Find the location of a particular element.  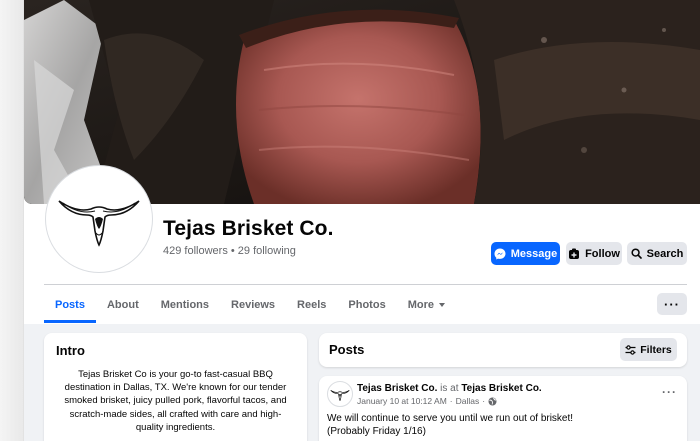

tab-photos-label: Photos is located at coordinates (367, 304).